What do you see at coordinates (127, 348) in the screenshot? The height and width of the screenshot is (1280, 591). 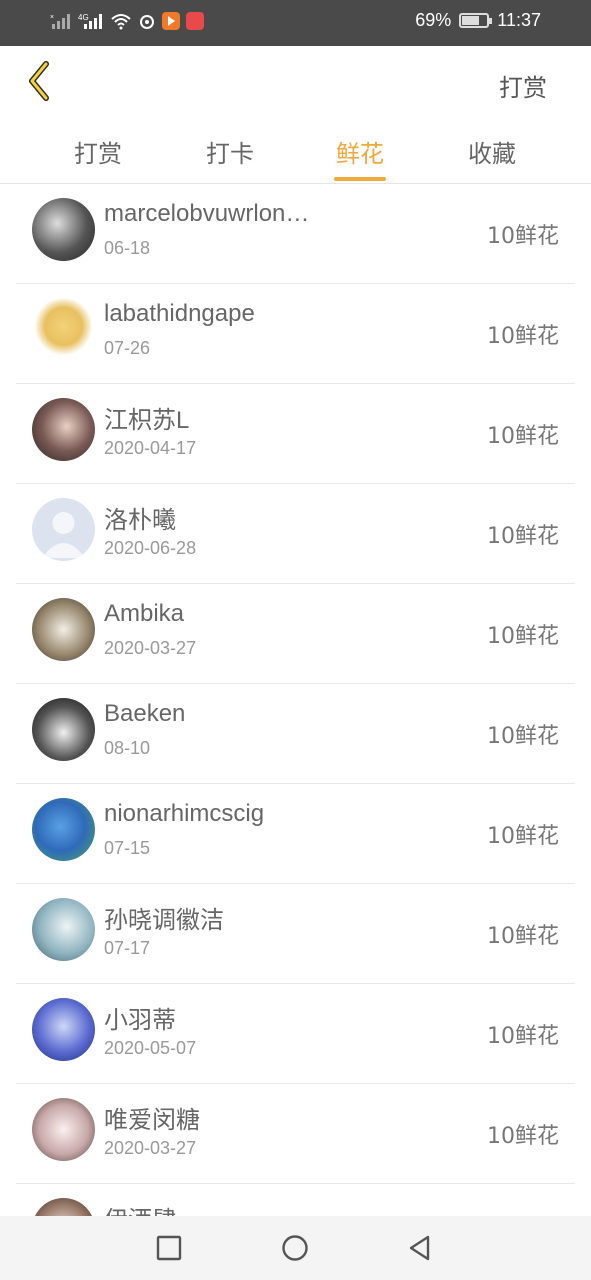 I see `gift-date: 07-26` at bounding box center [127, 348].